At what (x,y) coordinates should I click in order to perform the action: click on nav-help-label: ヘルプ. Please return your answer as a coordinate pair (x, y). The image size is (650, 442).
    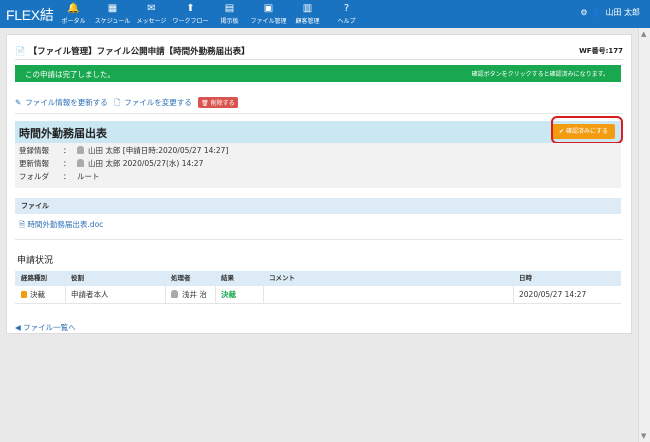
    Looking at the image, I should click on (346, 21).